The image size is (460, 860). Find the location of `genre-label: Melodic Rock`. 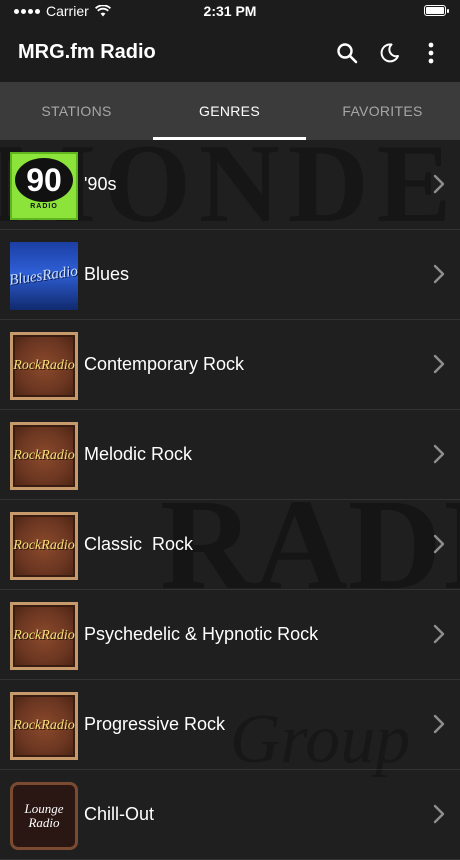

genre-label: Melodic Rock is located at coordinates (138, 454).